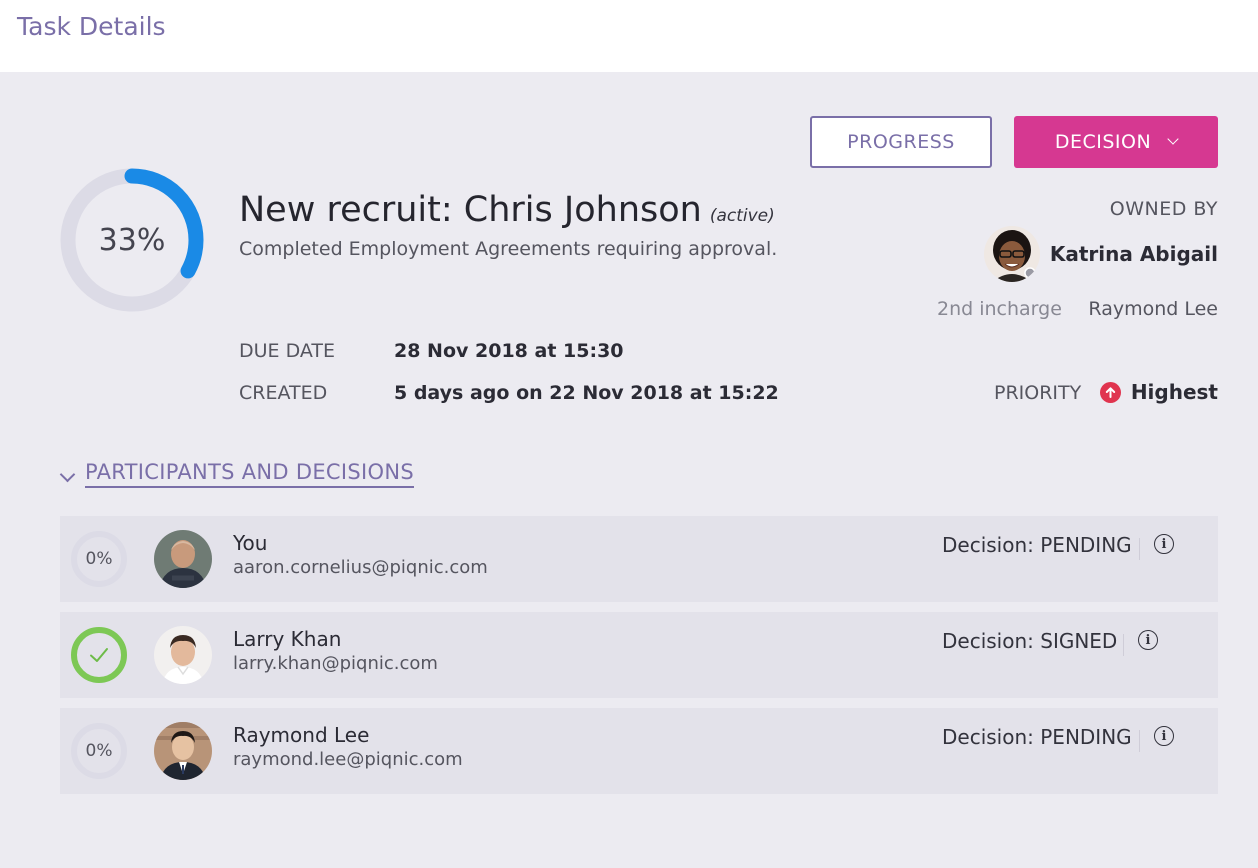  I want to click on created-value: 5 days ago on 22 Nov 2018 at 15:22, so click(586, 393).